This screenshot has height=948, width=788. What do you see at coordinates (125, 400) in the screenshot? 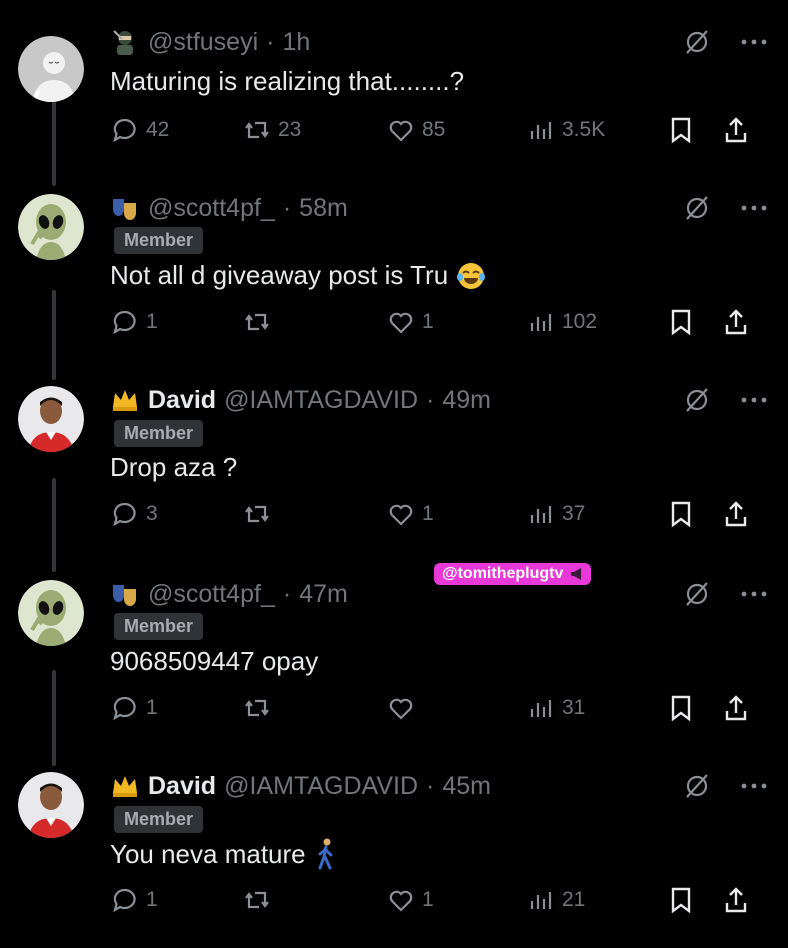
I see `crown-emoji-icon` at bounding box center [125, 400].